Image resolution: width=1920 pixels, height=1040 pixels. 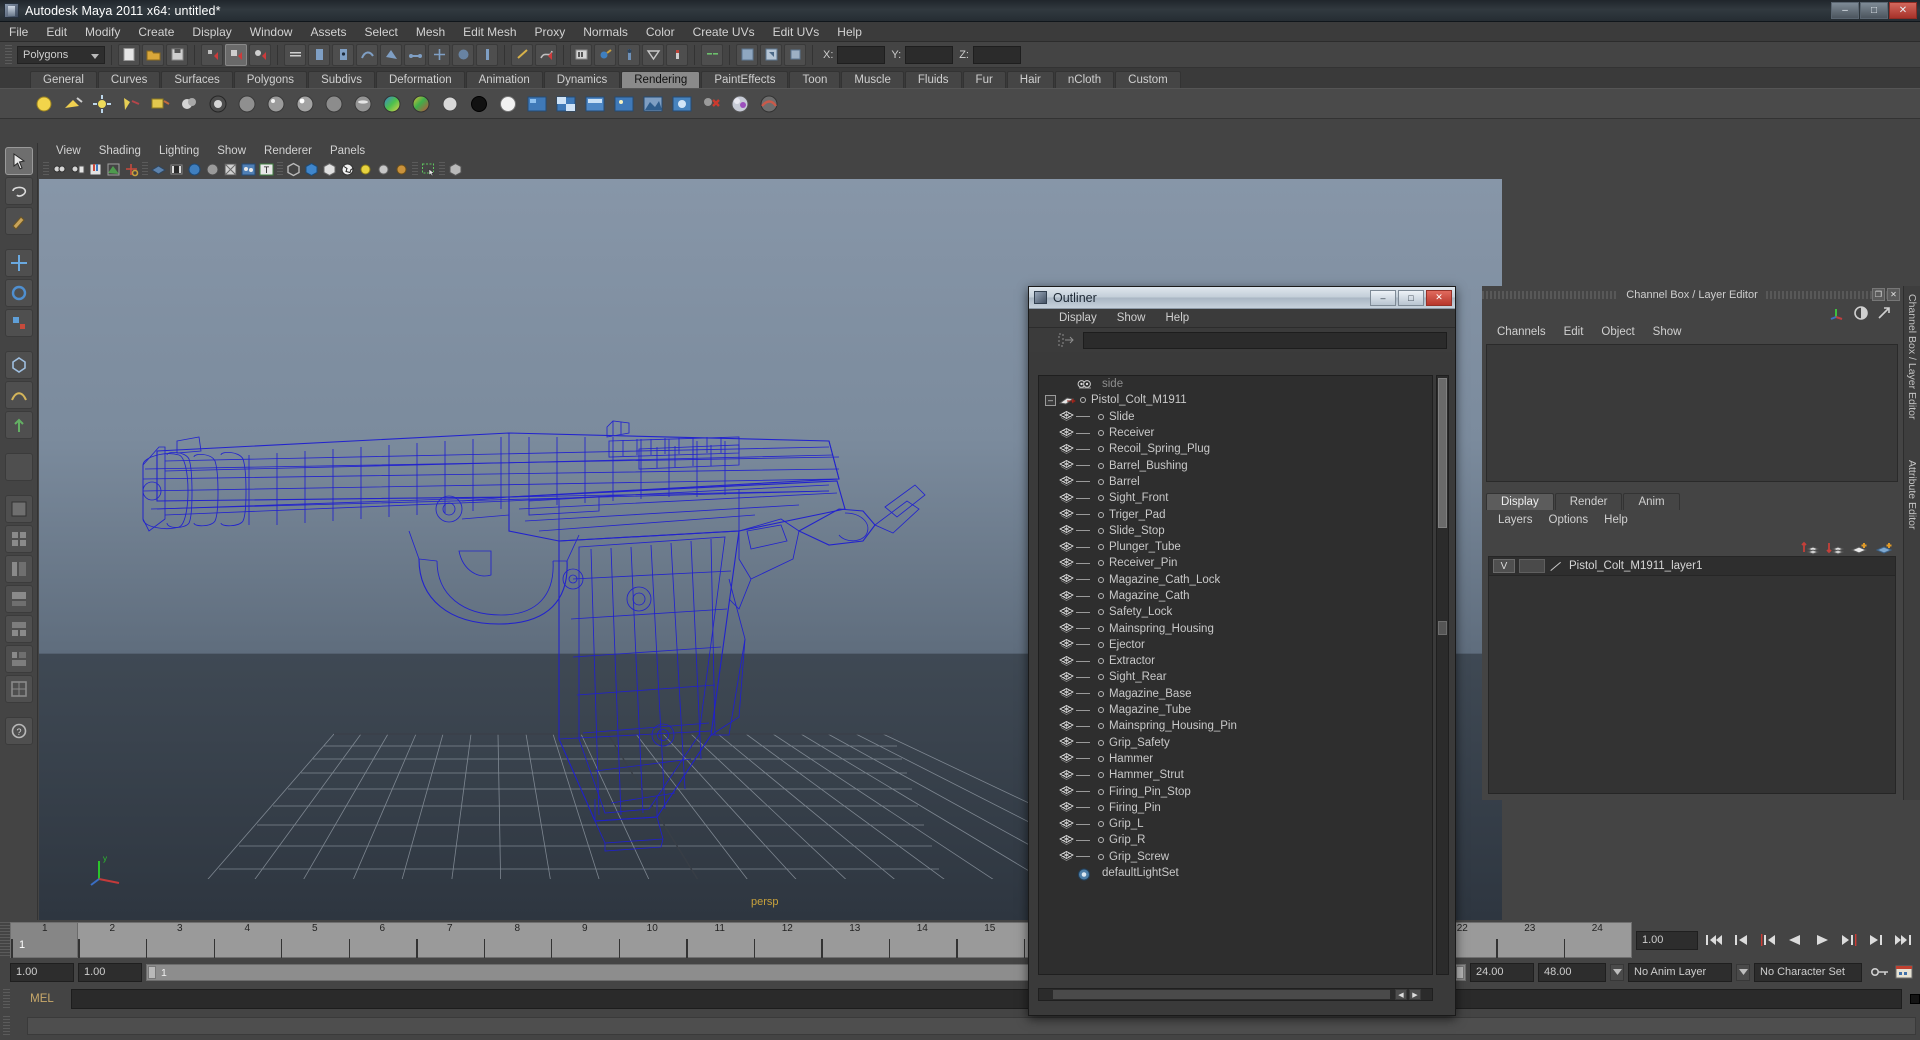 I want to click on outliner-item-magazine-base: Magazine_Base, so click(x=1235, y=694).